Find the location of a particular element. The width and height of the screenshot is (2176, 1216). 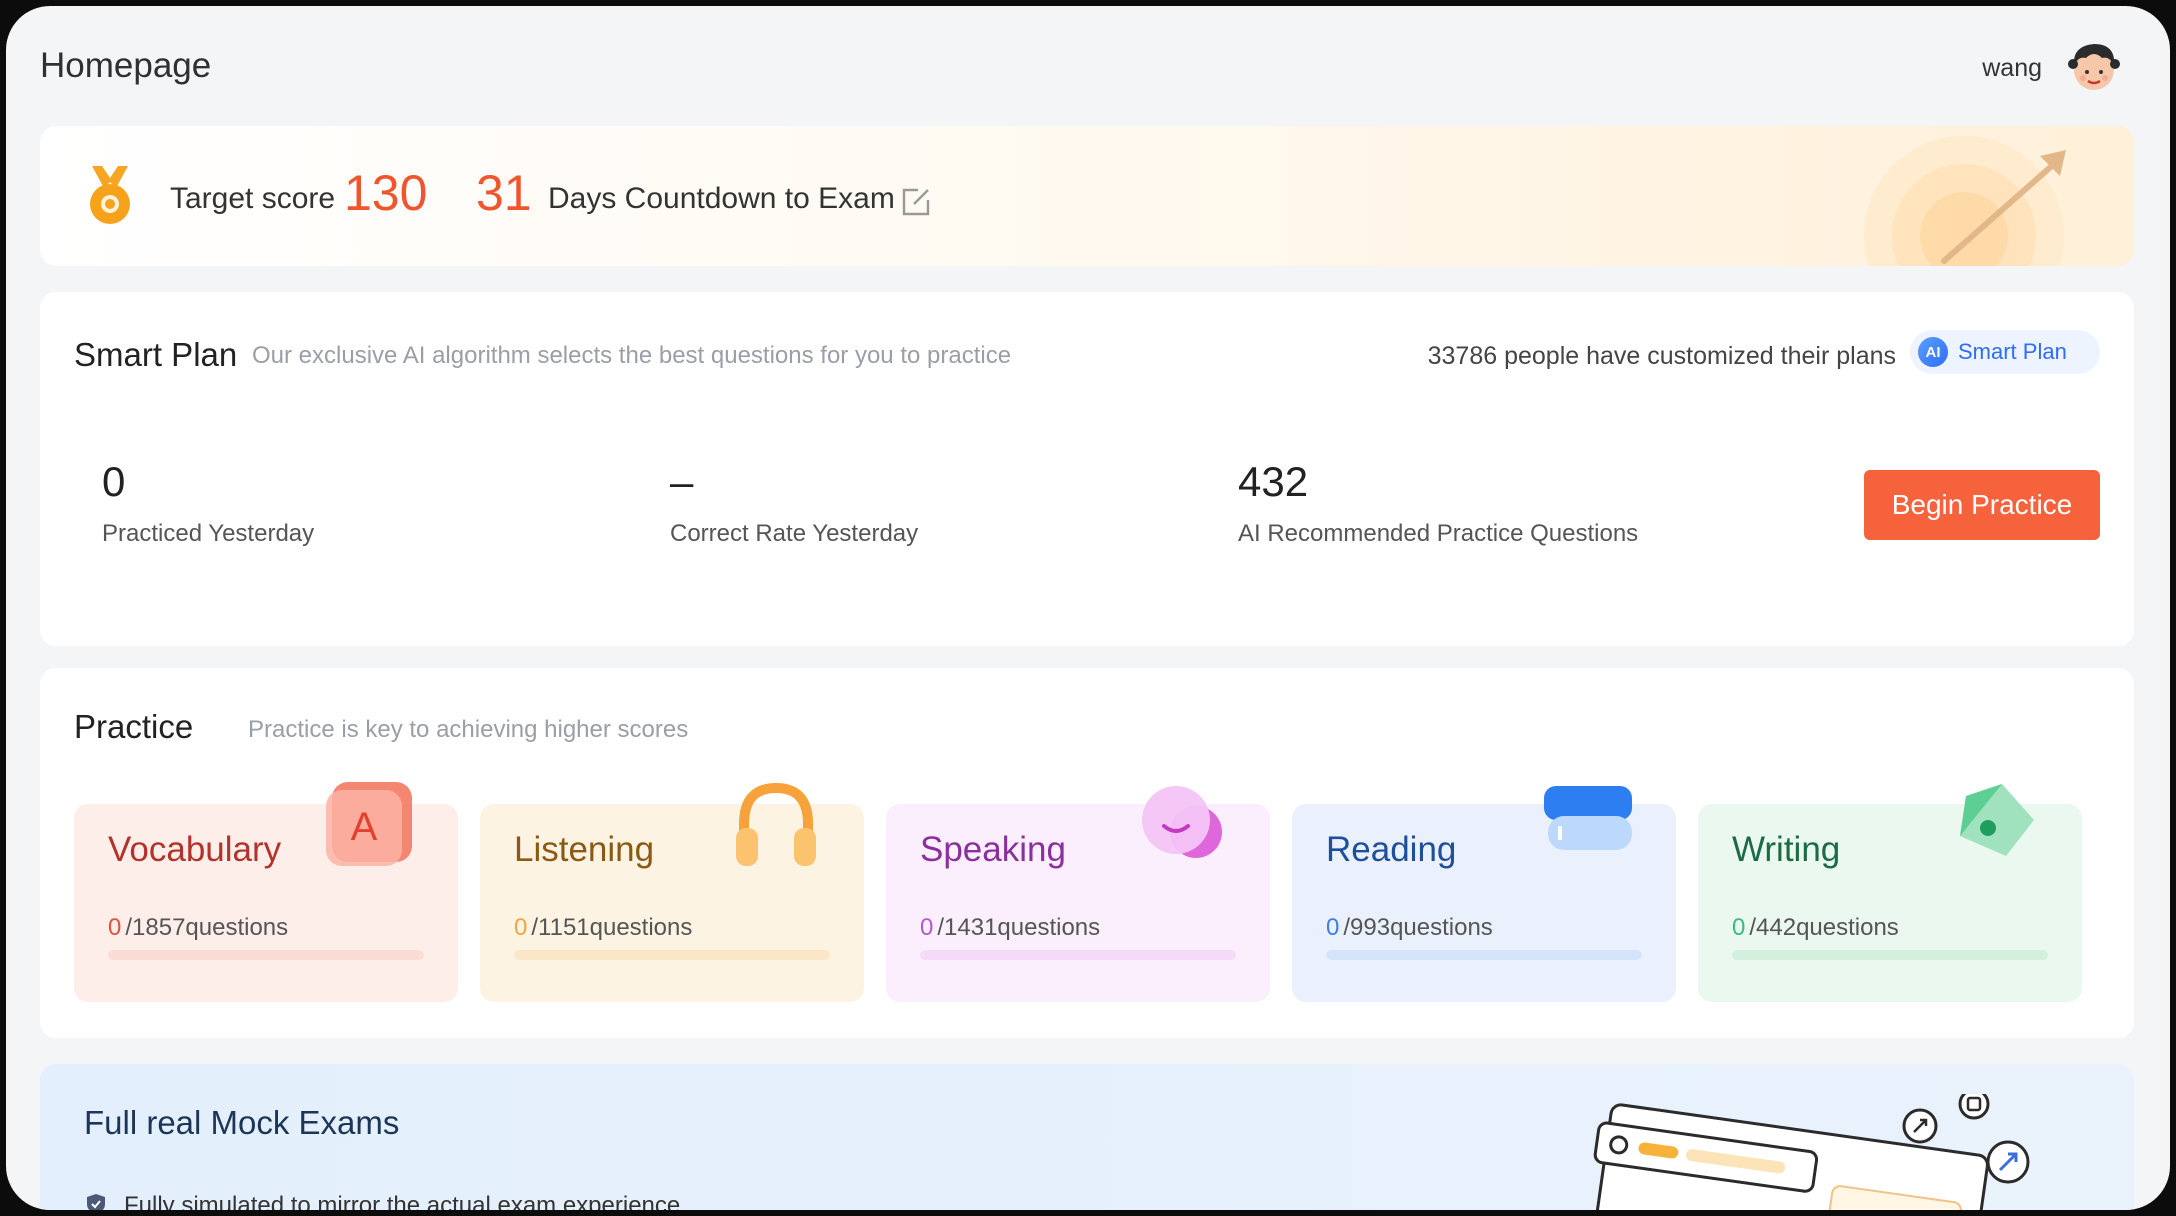

svg-text: A is located at coordinates (364, 827).